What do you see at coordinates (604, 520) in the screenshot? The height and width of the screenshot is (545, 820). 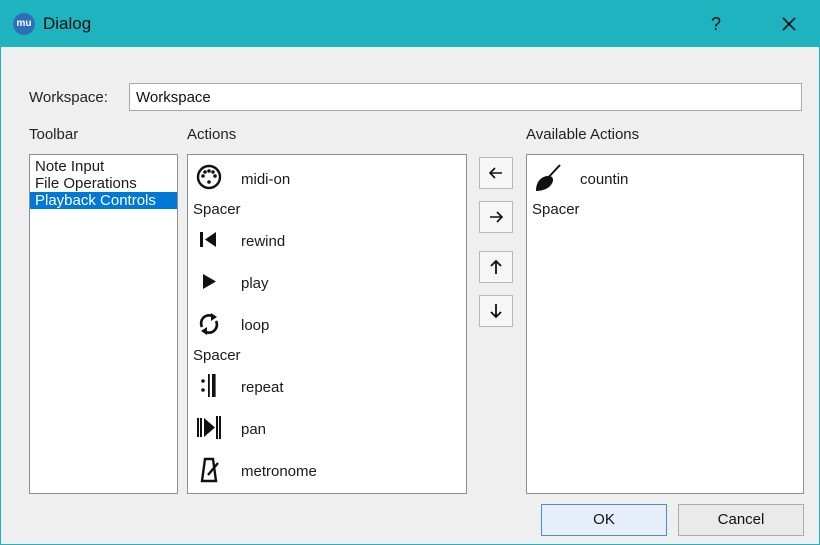 I see `ok-button: OK` at bounding box center [604, 520].